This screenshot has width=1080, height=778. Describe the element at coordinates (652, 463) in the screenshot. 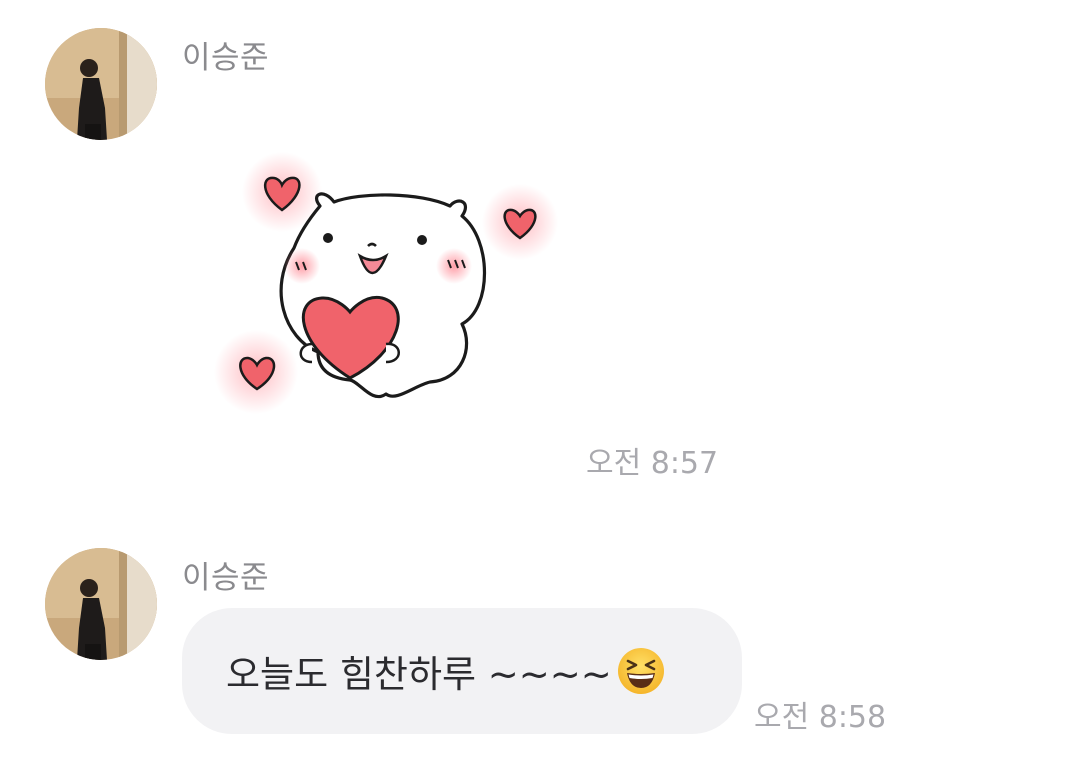

I see `message-timestamp: 오전 8:57` at that location.